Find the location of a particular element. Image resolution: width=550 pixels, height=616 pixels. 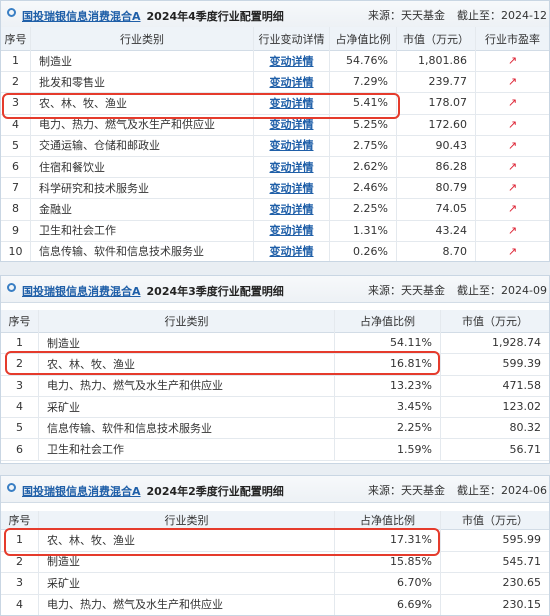

ratio-value: 15.85% is located at coordinates (388, 561).